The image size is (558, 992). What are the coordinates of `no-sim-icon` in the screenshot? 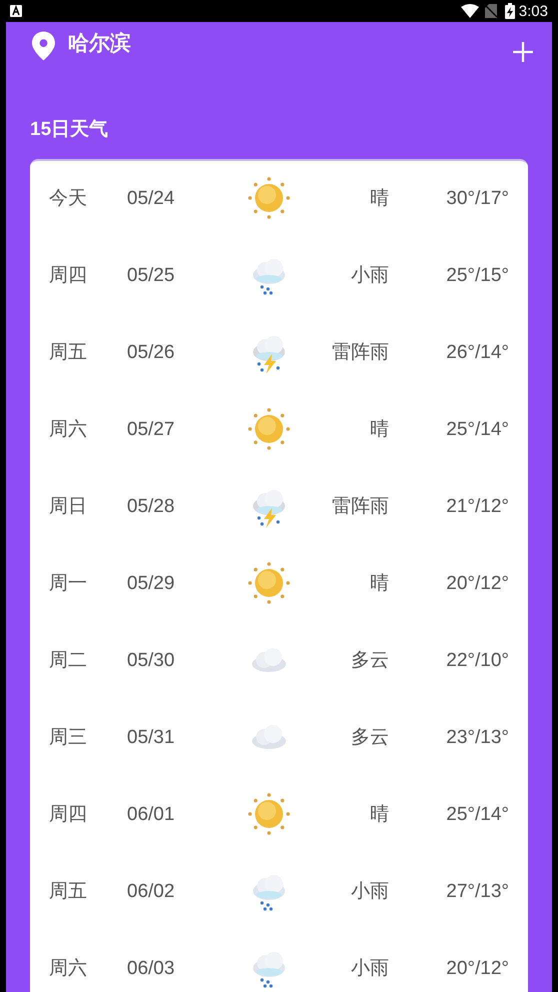 It's located at (490, 11).